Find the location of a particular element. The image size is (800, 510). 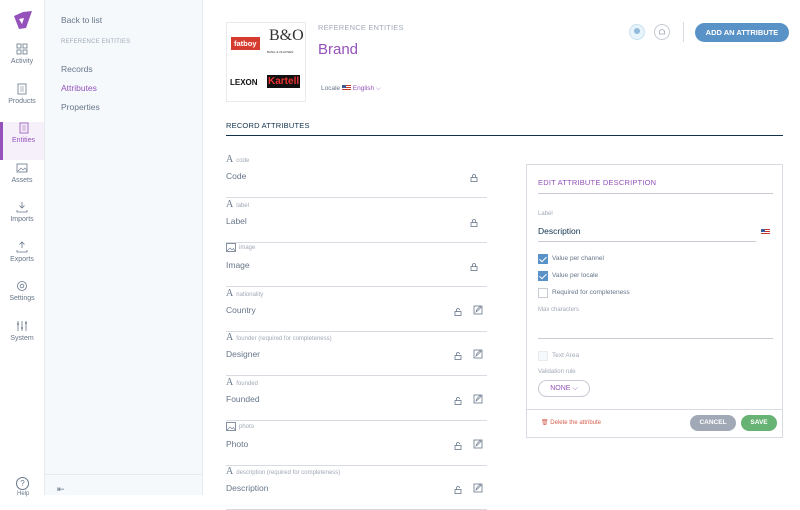

locale-value: English is located at coordinates (363, 88).